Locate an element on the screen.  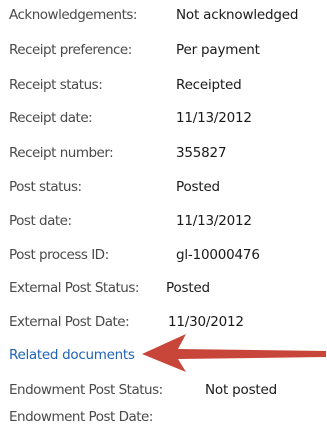
endowment-post-status-label: Endowment Post Status: is located at coordinates (86, 390).